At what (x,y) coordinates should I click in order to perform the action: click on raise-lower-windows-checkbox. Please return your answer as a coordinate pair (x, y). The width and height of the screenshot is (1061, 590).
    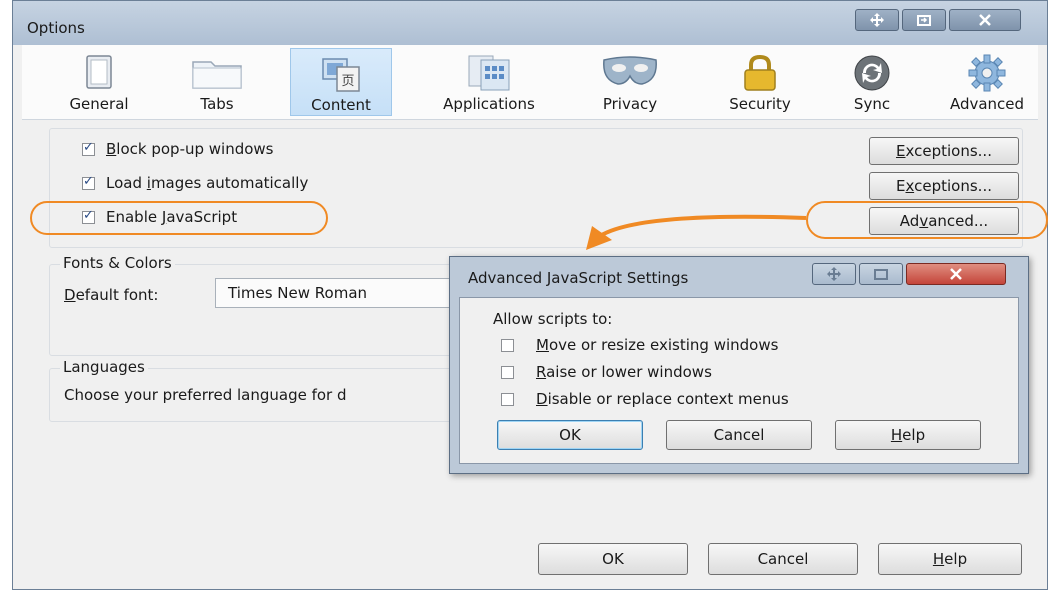
    Looking at the image, I should click on (507, 372).